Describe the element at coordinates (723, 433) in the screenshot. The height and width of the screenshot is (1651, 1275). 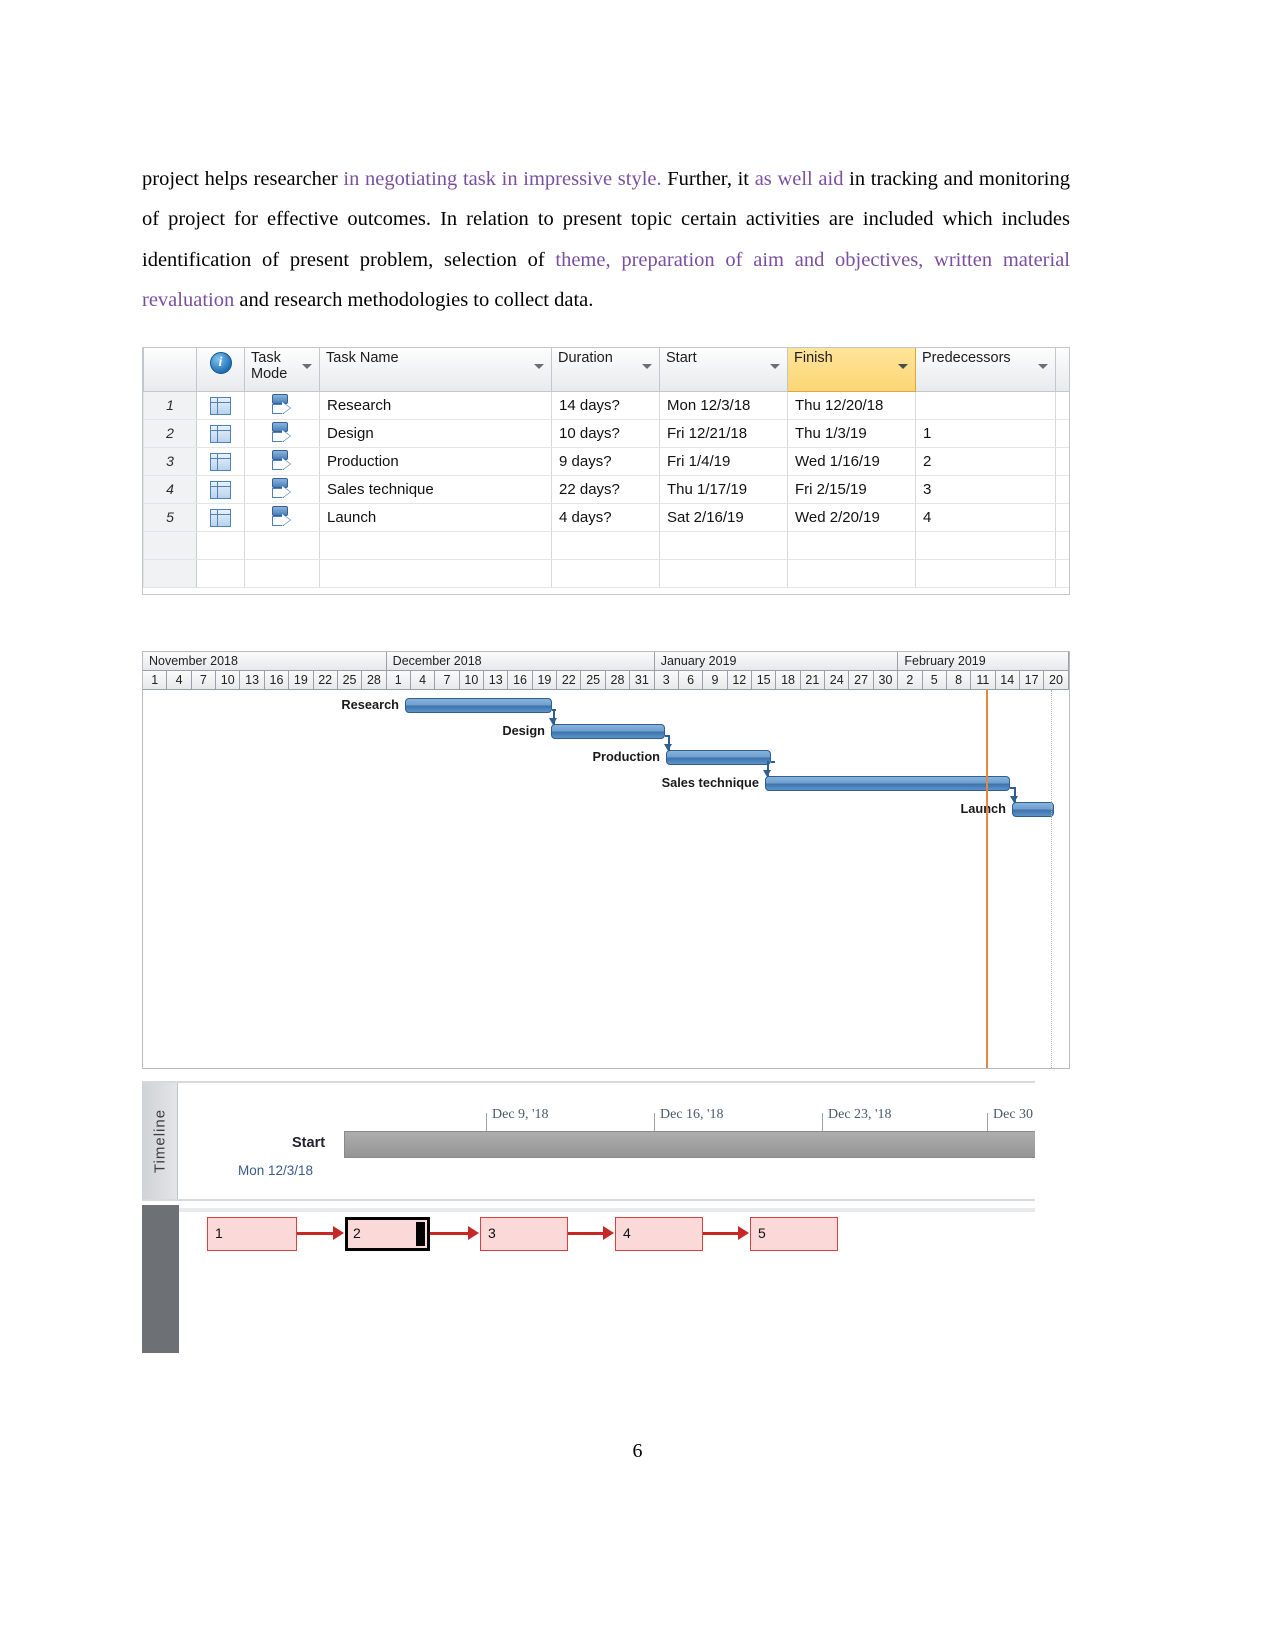
I see `start-cell: Fri 12/21/18` at that location.